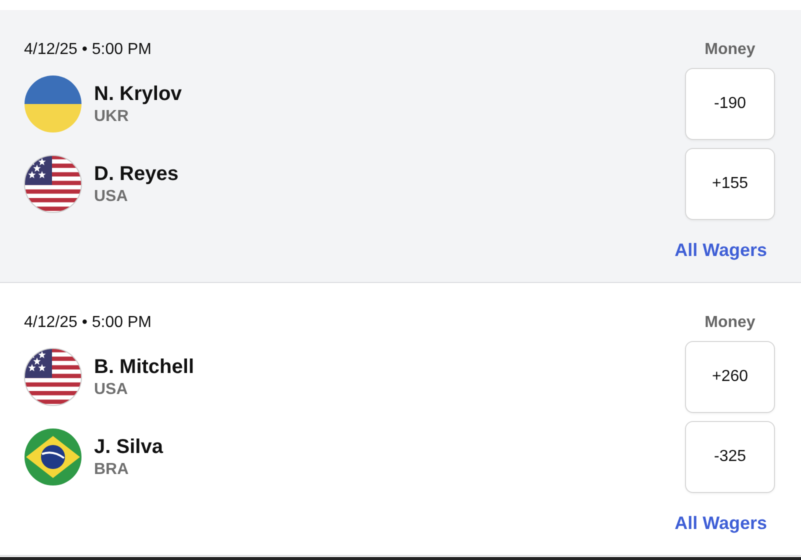 This screenshot has width=801, height=560. I want to click on player-name: N. Krylov, so click(138, 94).